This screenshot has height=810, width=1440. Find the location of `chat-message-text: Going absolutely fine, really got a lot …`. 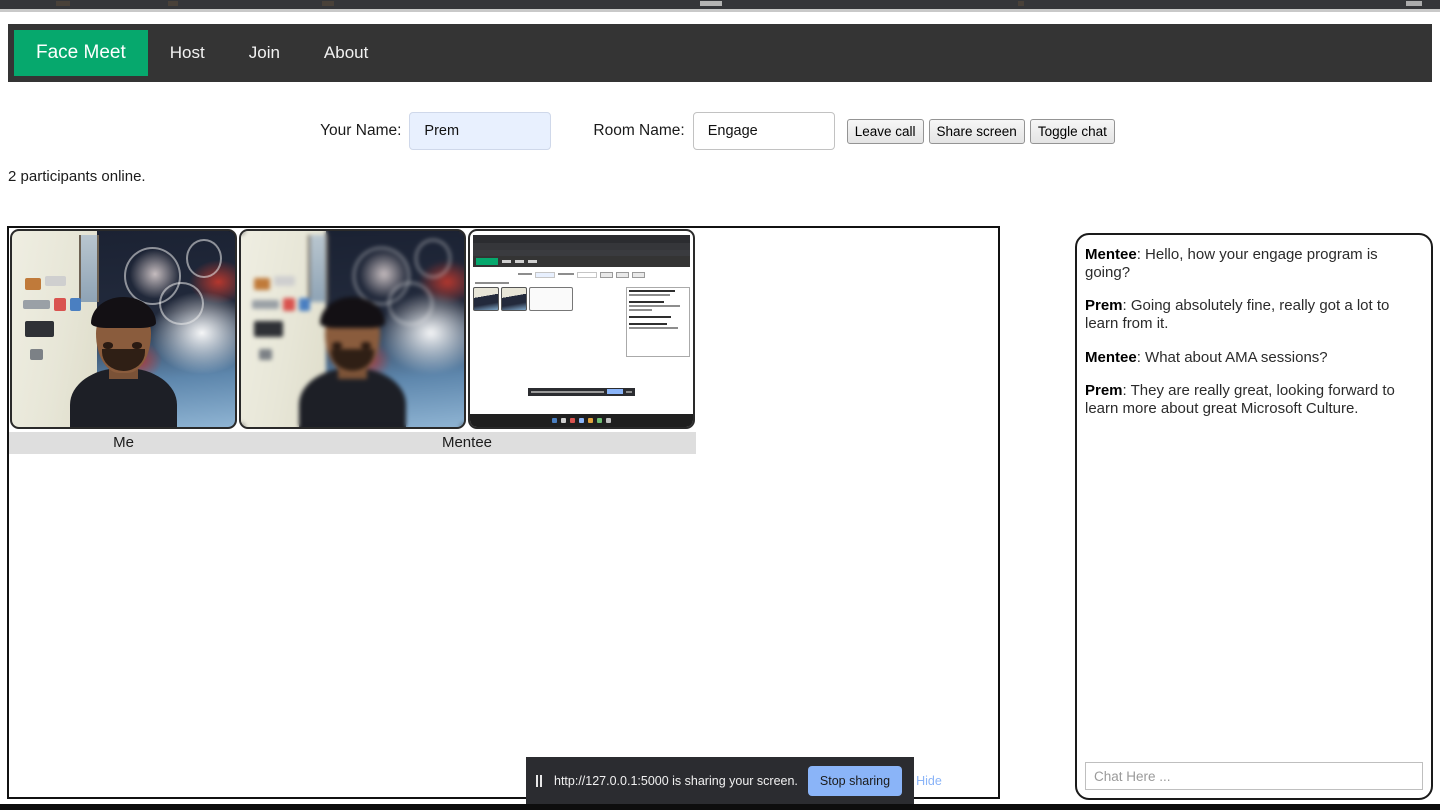

chat-message-text: Going absolutely fine, really got a lot … is located at coordinates (1237, 315).